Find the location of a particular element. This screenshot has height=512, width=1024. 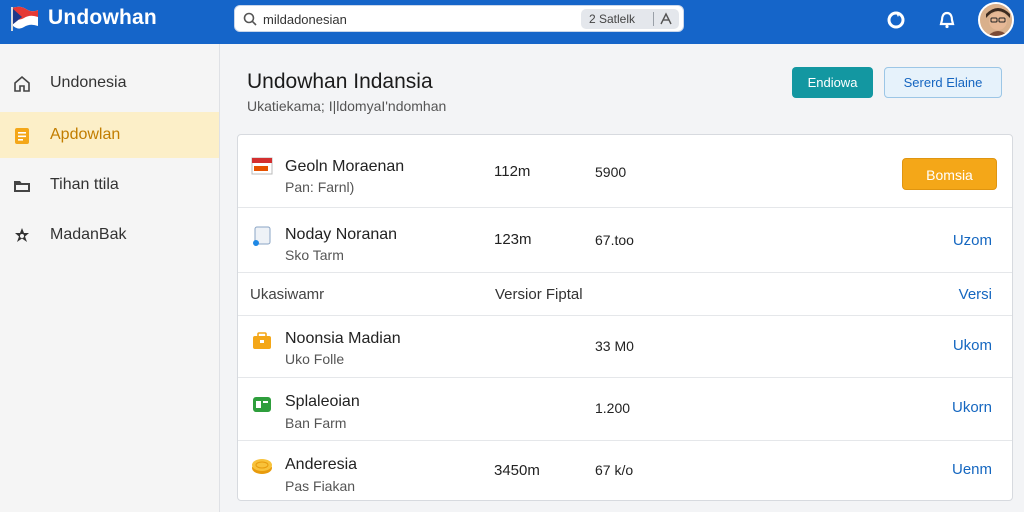

expand-icon is located at coordinates (666, 19).